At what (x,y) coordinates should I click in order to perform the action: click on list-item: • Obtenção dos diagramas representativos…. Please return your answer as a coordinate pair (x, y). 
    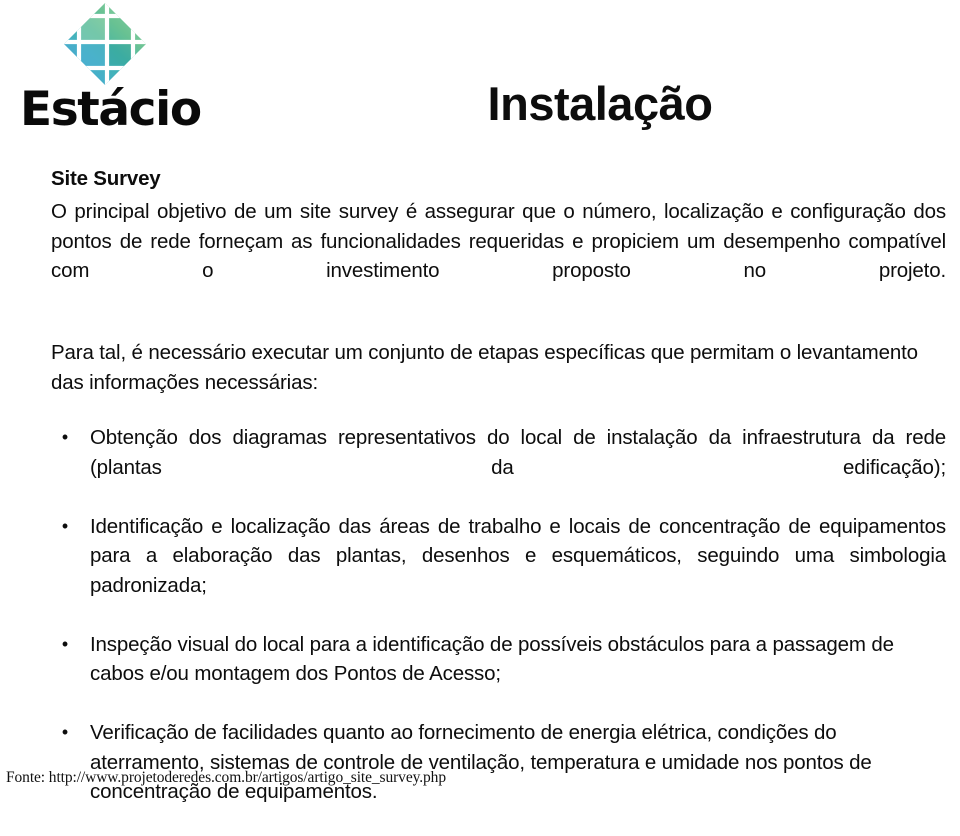
    Looking at the image, I should click on (498, 467).